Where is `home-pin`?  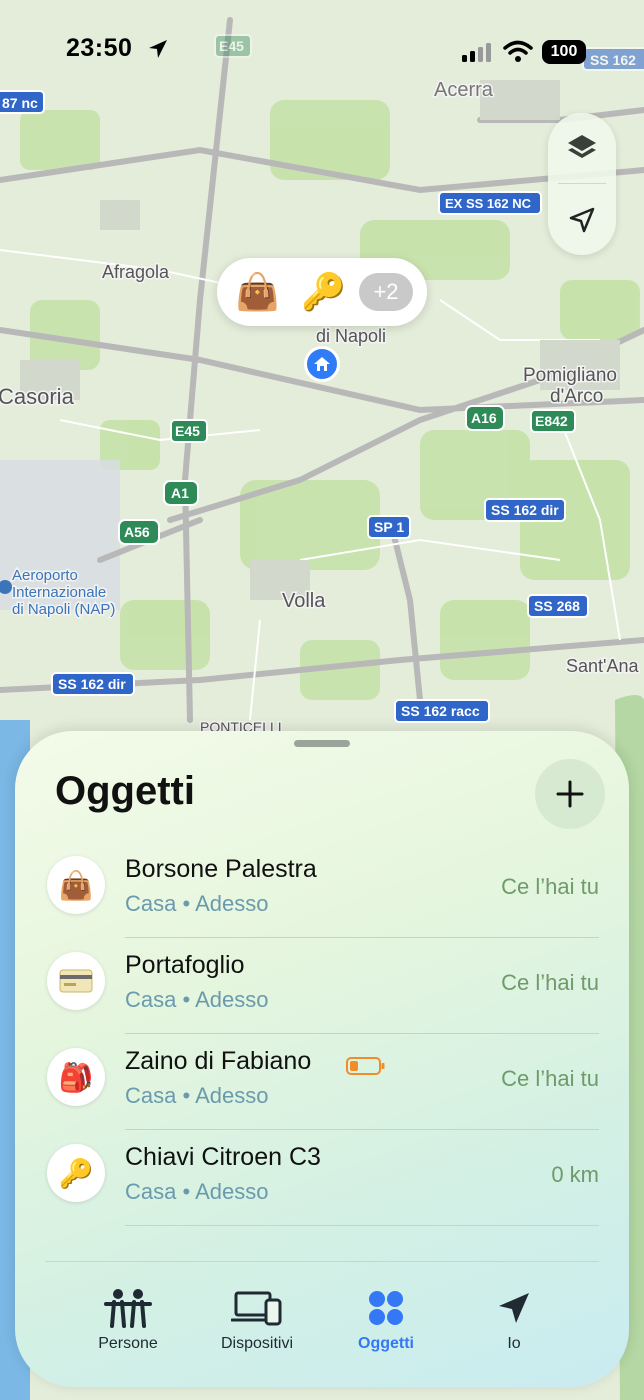
home-pin is located at coordinates (322, 364).